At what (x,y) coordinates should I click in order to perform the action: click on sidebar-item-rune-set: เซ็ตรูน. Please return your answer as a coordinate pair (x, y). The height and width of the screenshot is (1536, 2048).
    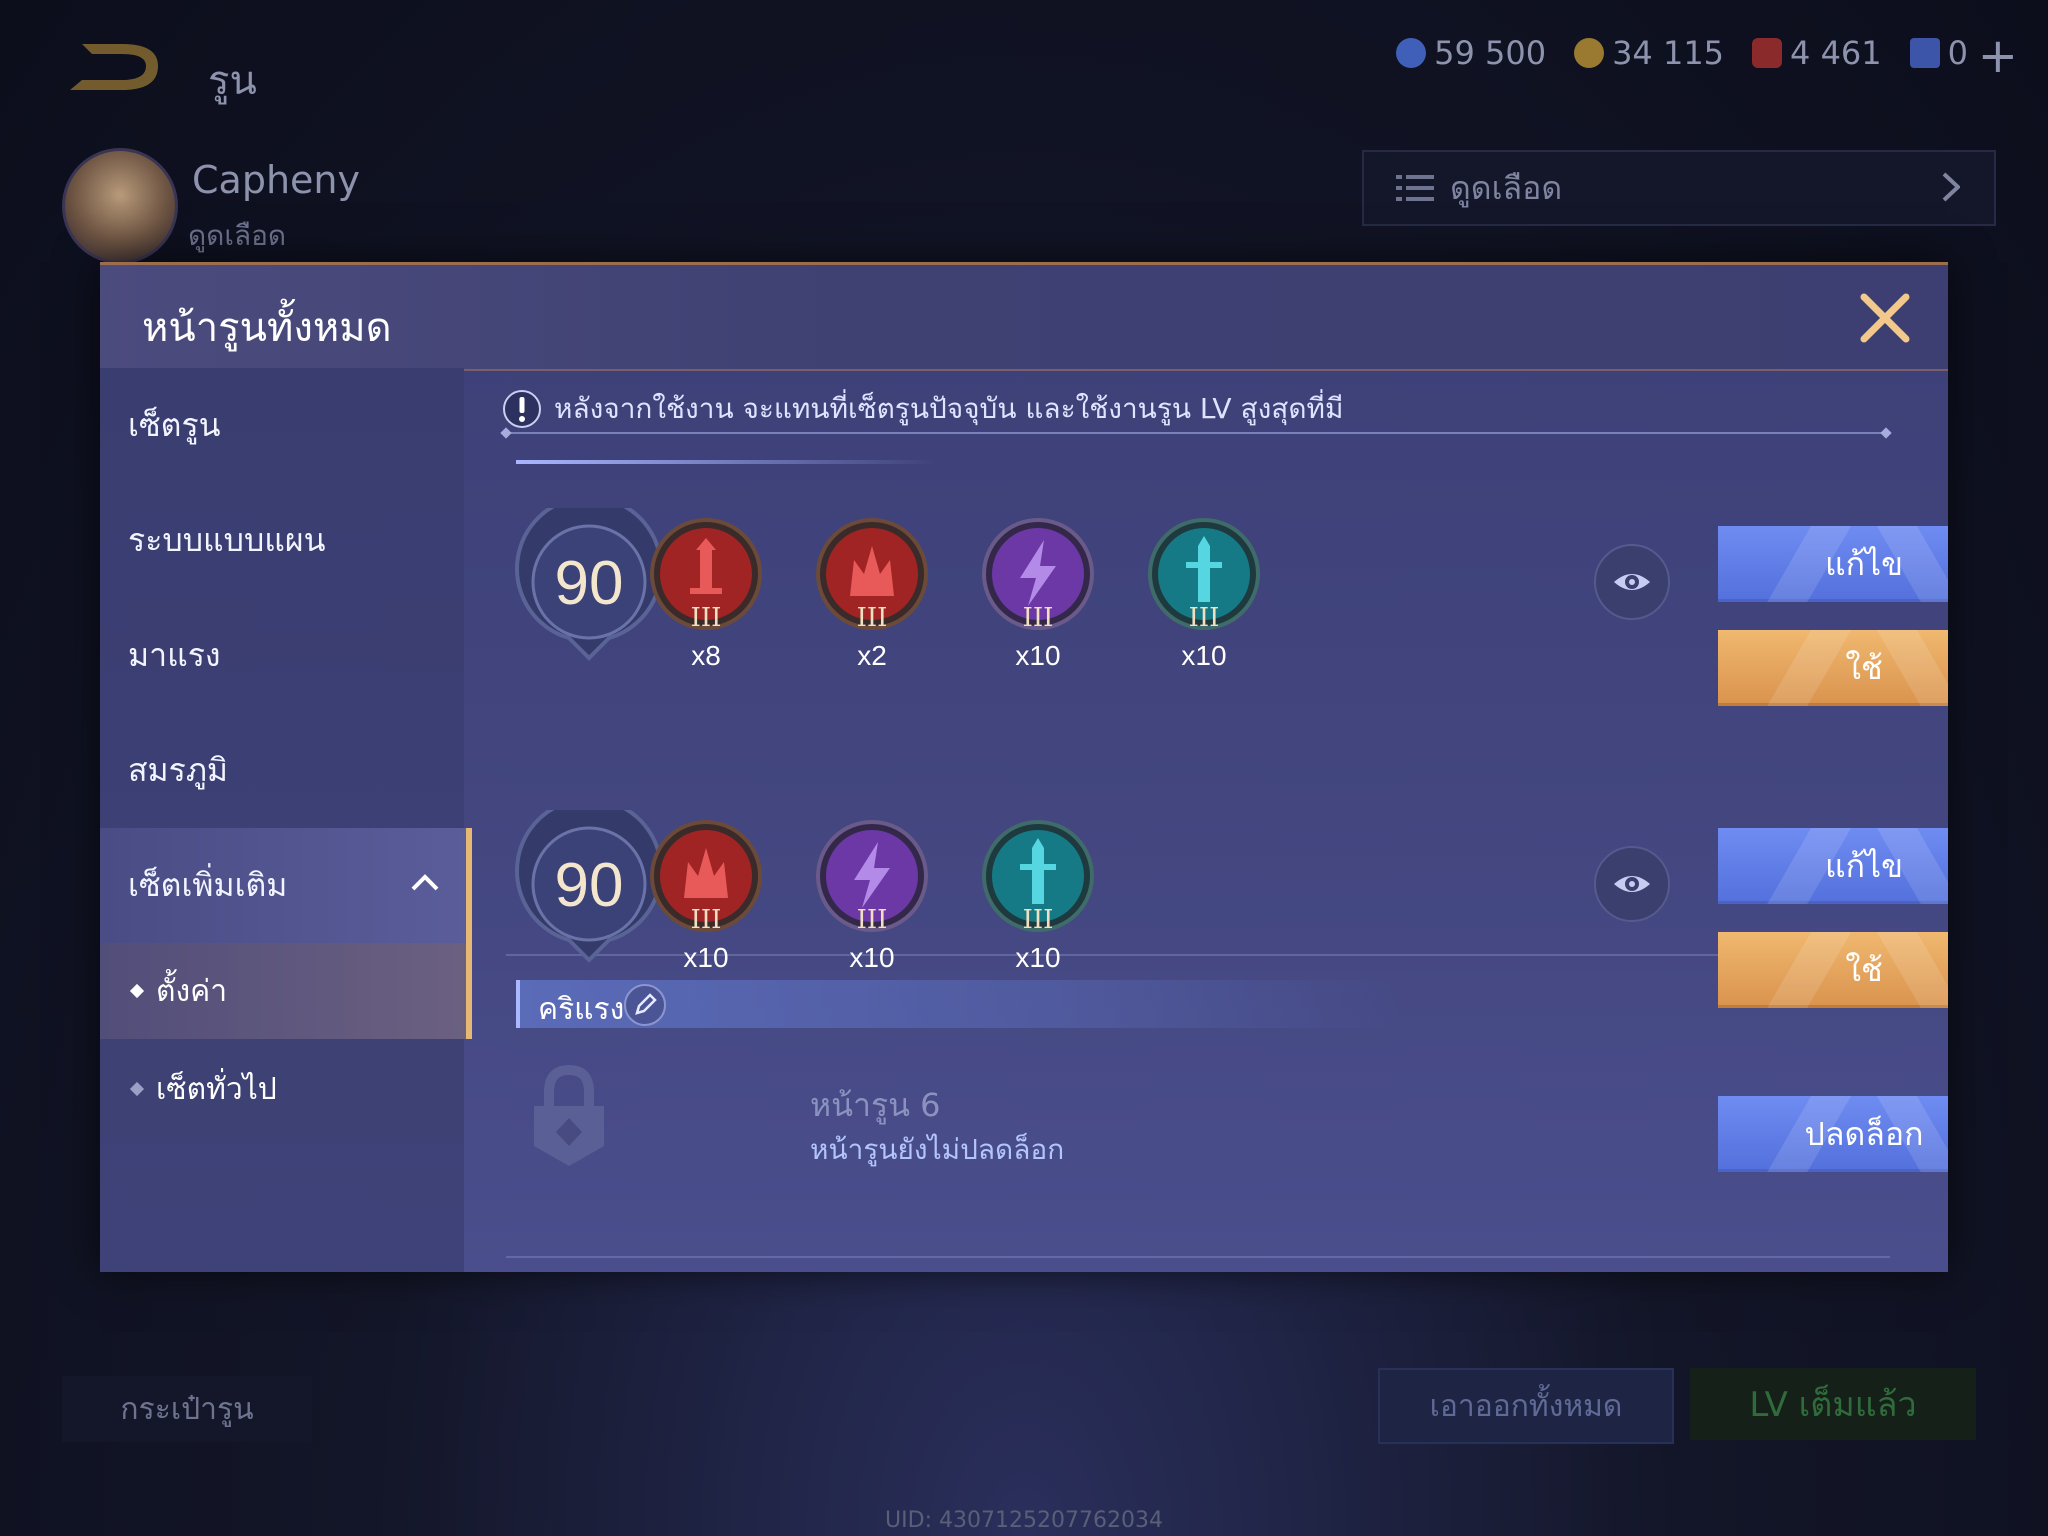
    Looking at the image, I should click on (282, 425).